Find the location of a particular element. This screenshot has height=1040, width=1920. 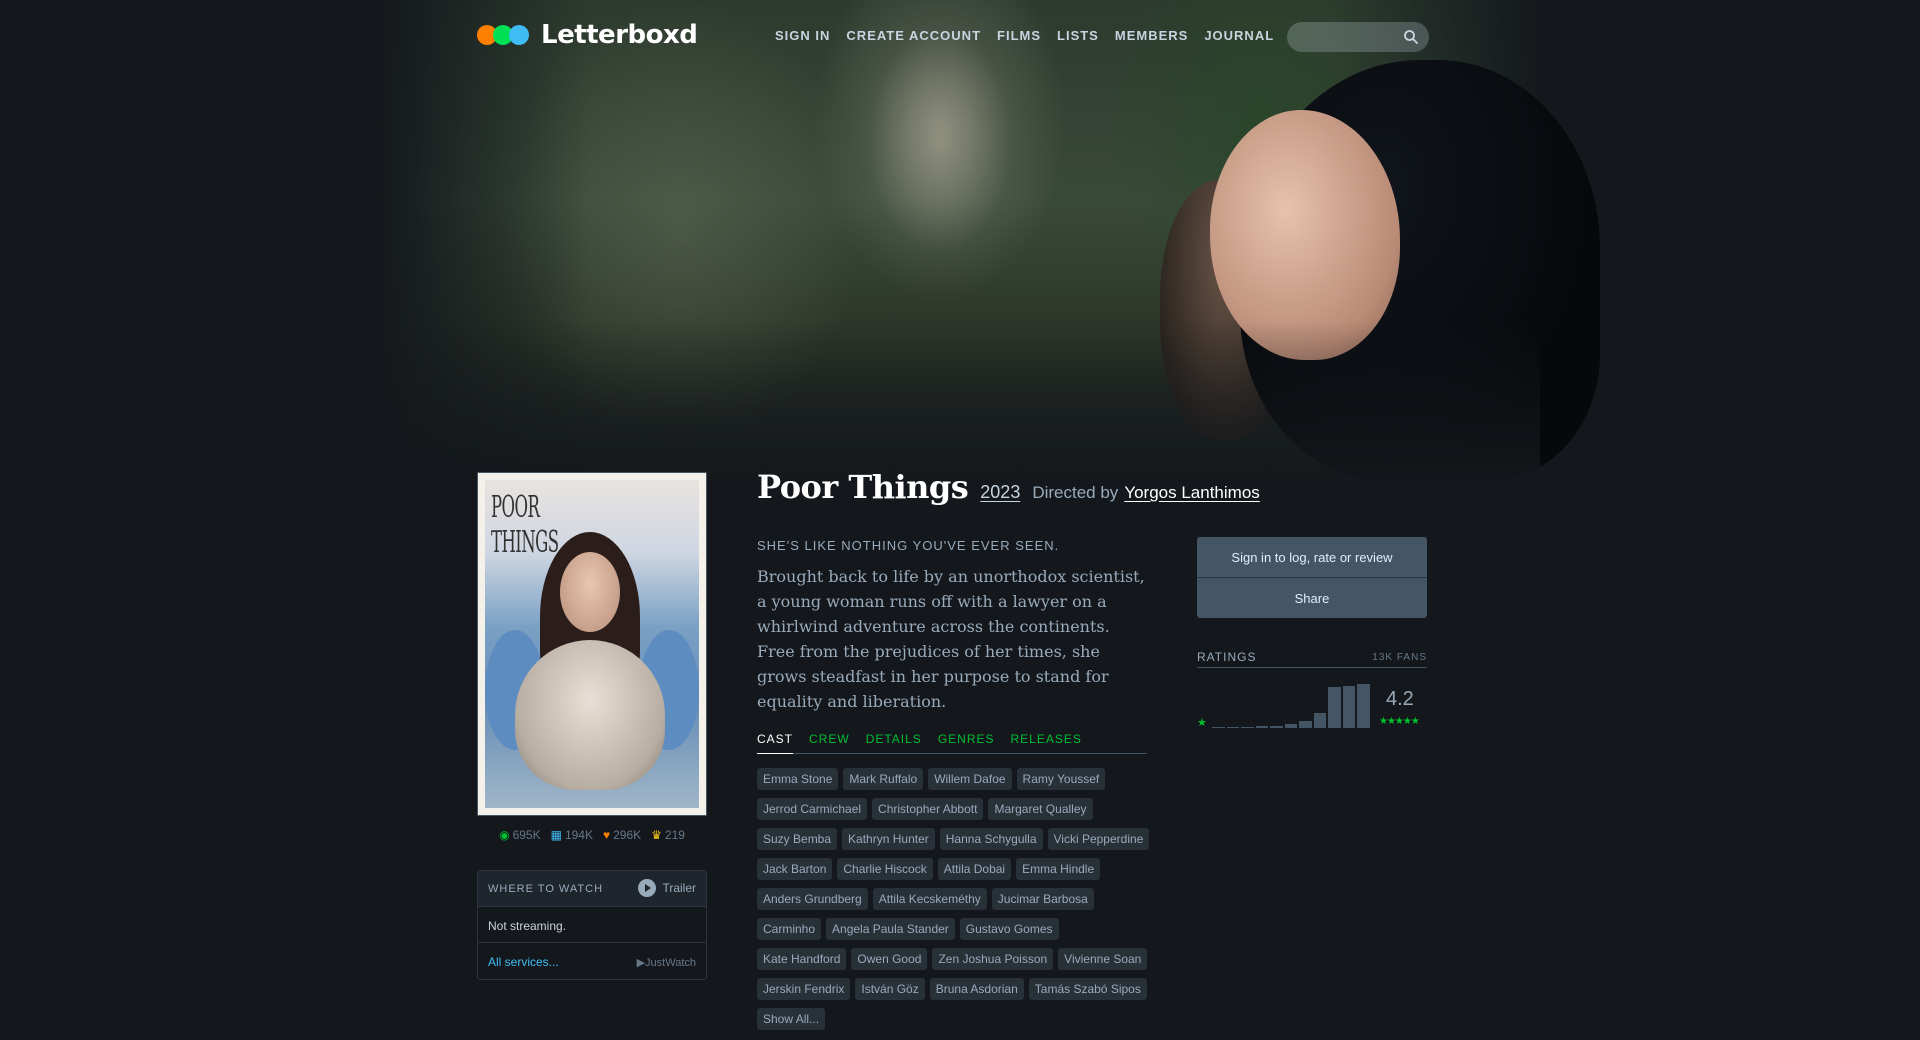

stat-top: ♛ 219 is located at coordinates (668, 835).